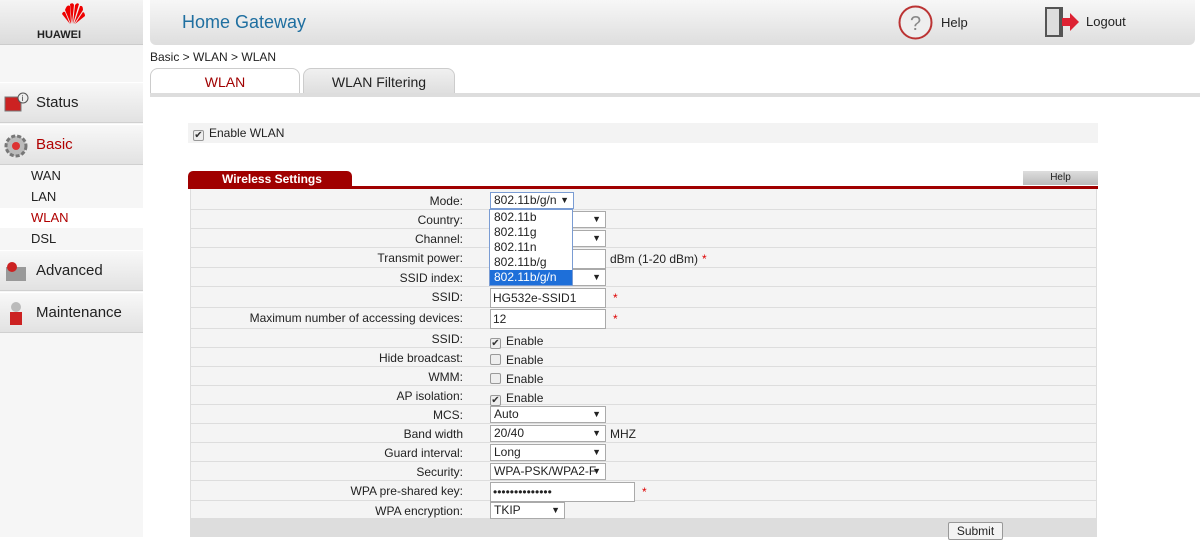  What do you see at coordinates (643, 396) in the screenshot?
I see `form-row: AP isolation: ✔ Enable` at bounding box center [643, 396].